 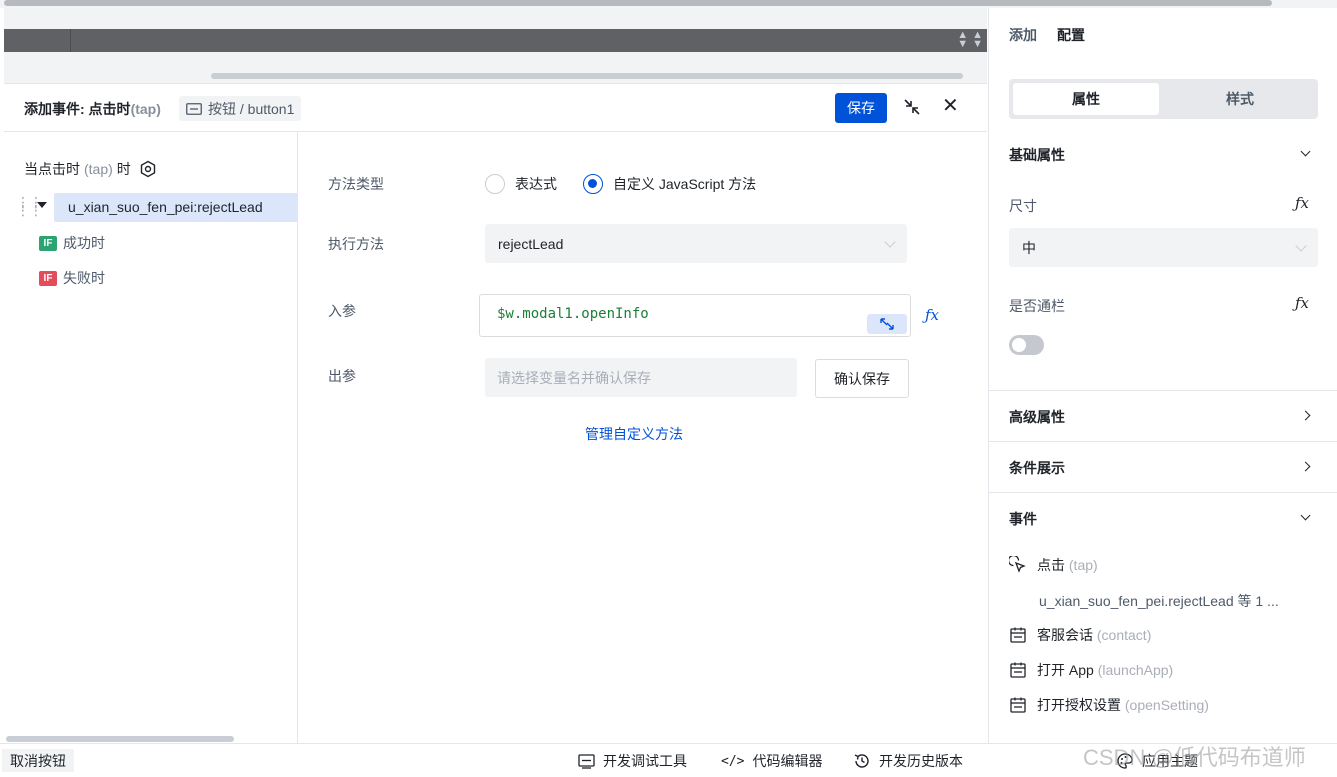 I want to click on top-scrollbar, so click(x=668, y=4).